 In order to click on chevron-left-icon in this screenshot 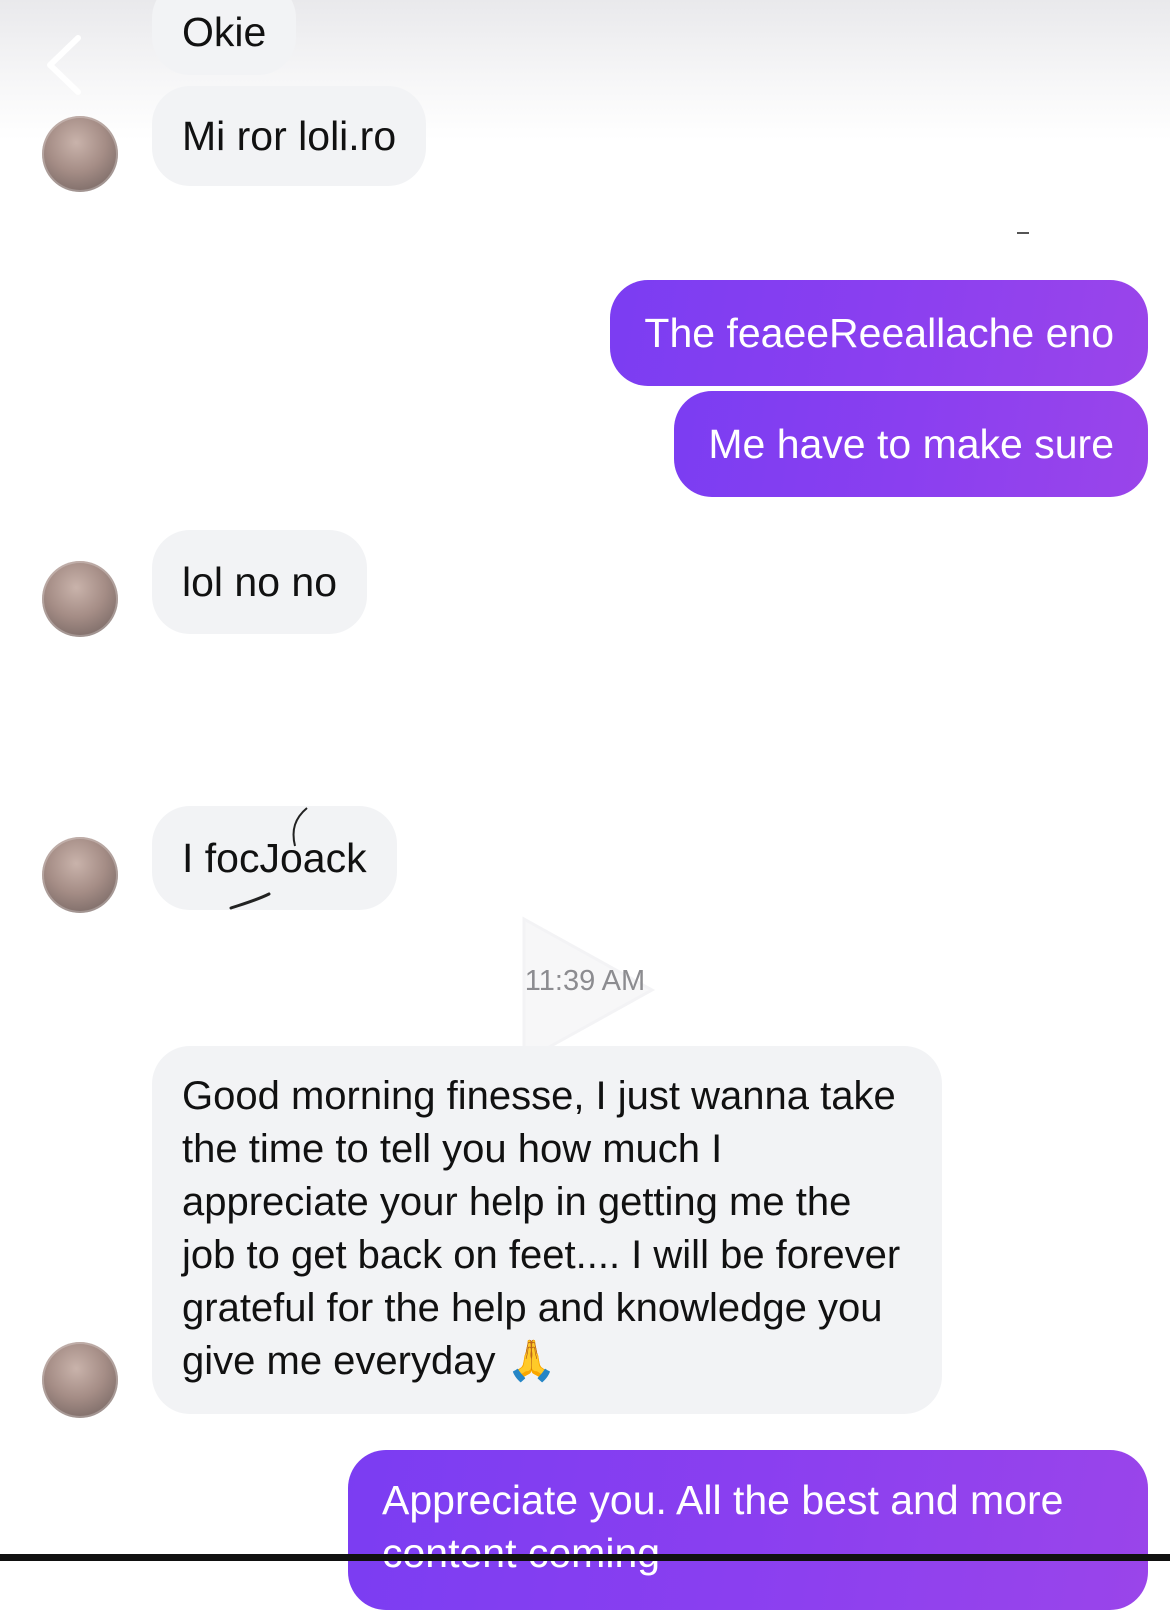, I will do `click(64, 65)`.